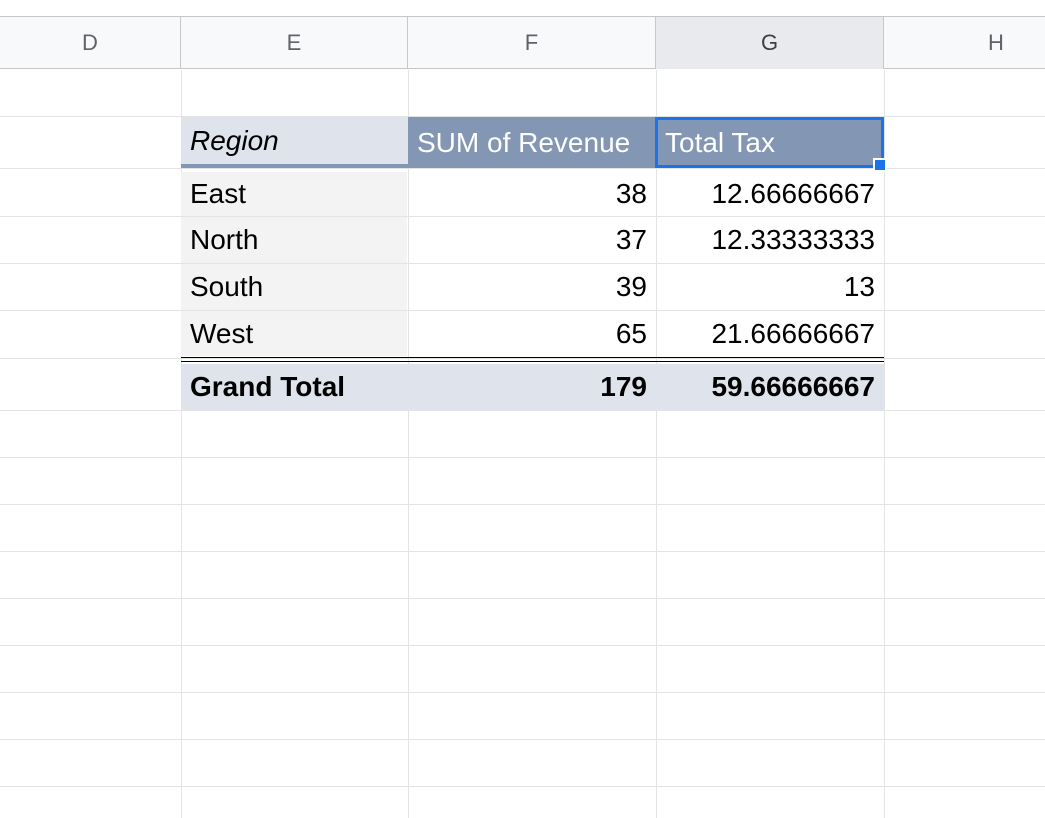 The width and height of the screenshot is (1045, 818). Describe the element at coordinates (532, 333) in the screenshot. I see `pivot-cell-revenue: 65` at that location.